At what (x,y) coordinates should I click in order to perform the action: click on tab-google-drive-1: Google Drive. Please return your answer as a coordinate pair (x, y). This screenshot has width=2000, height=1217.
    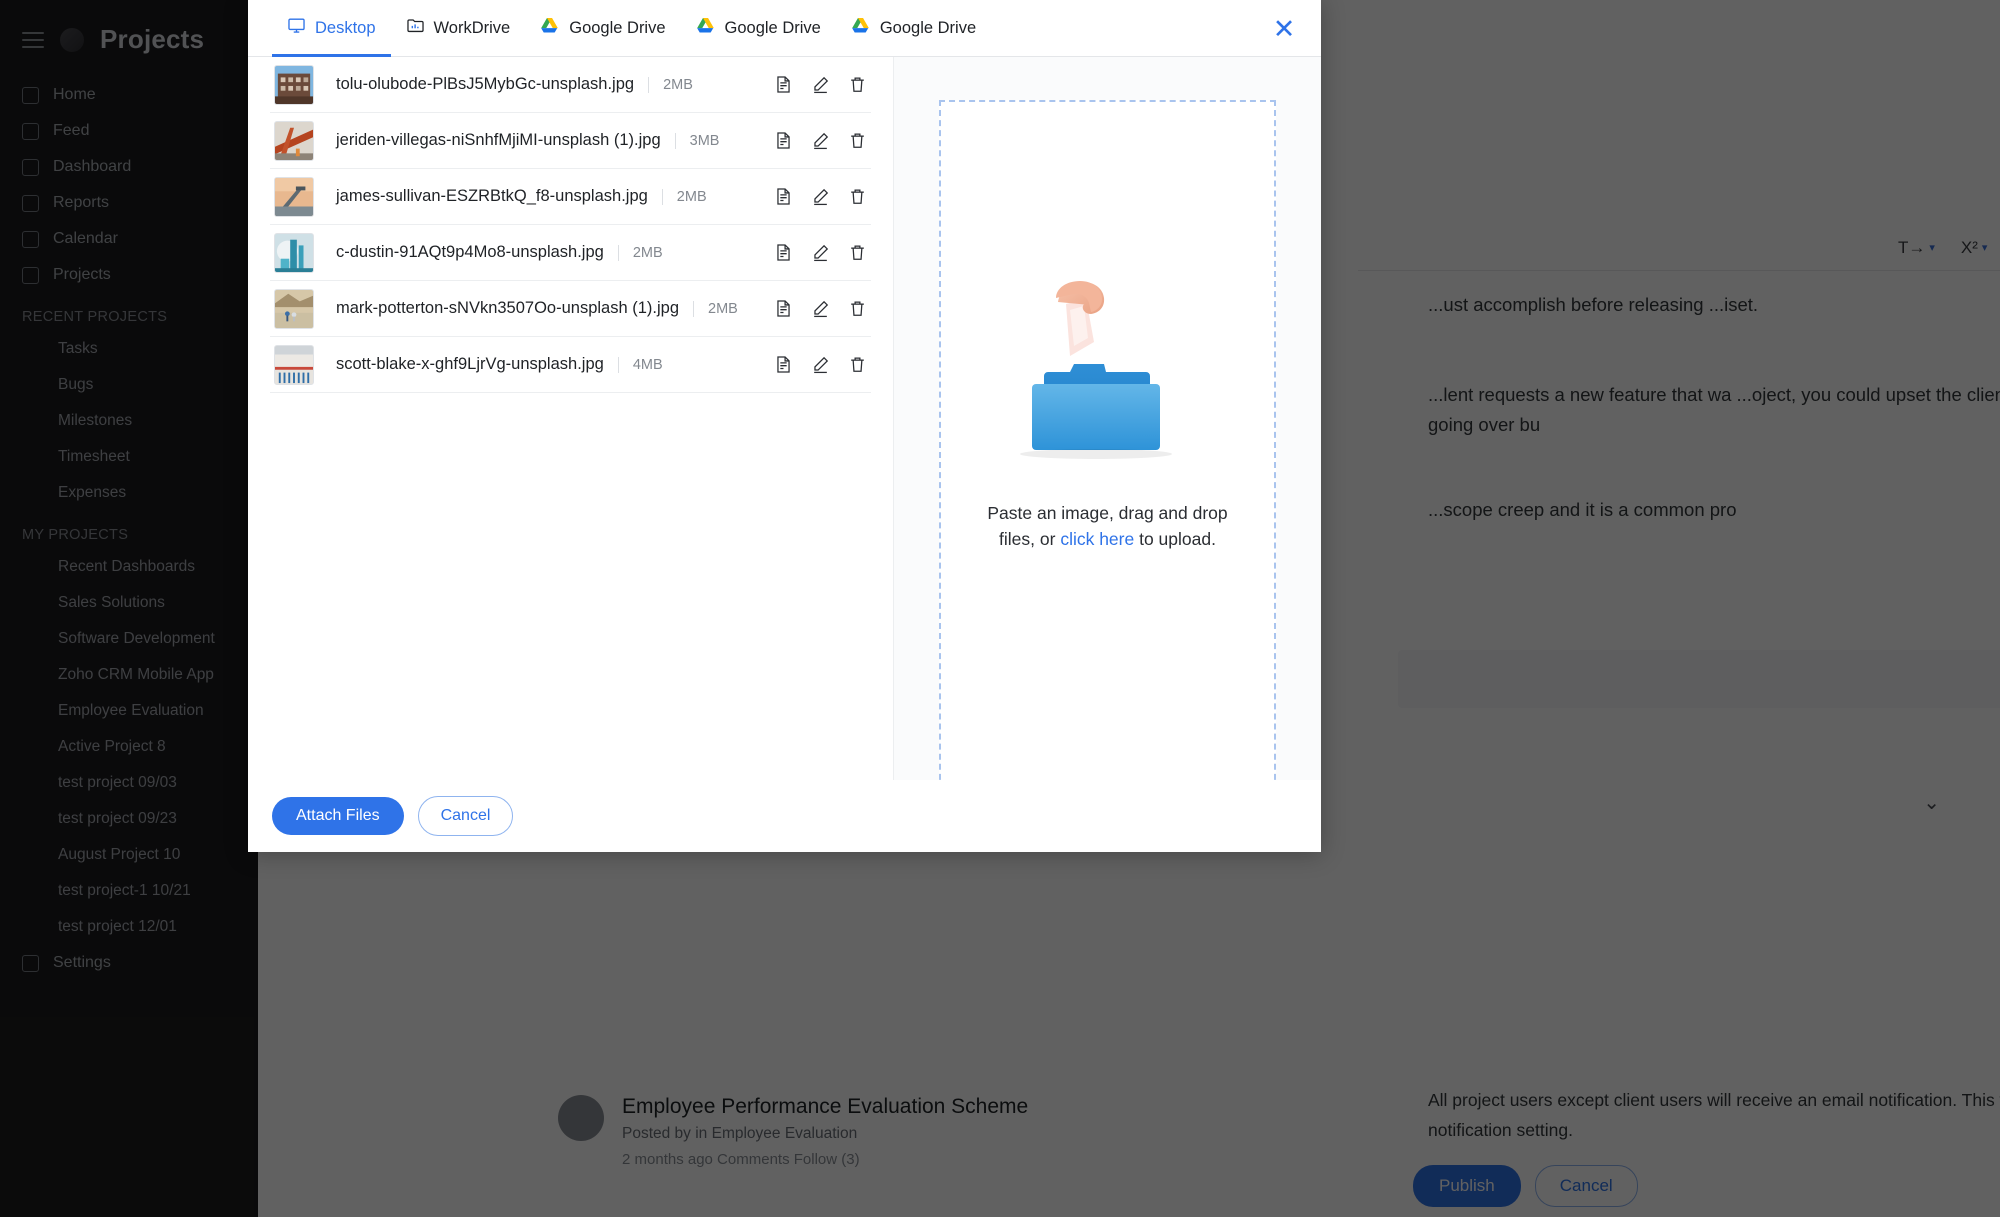
    Looking at the image, I should click on (602, 28).